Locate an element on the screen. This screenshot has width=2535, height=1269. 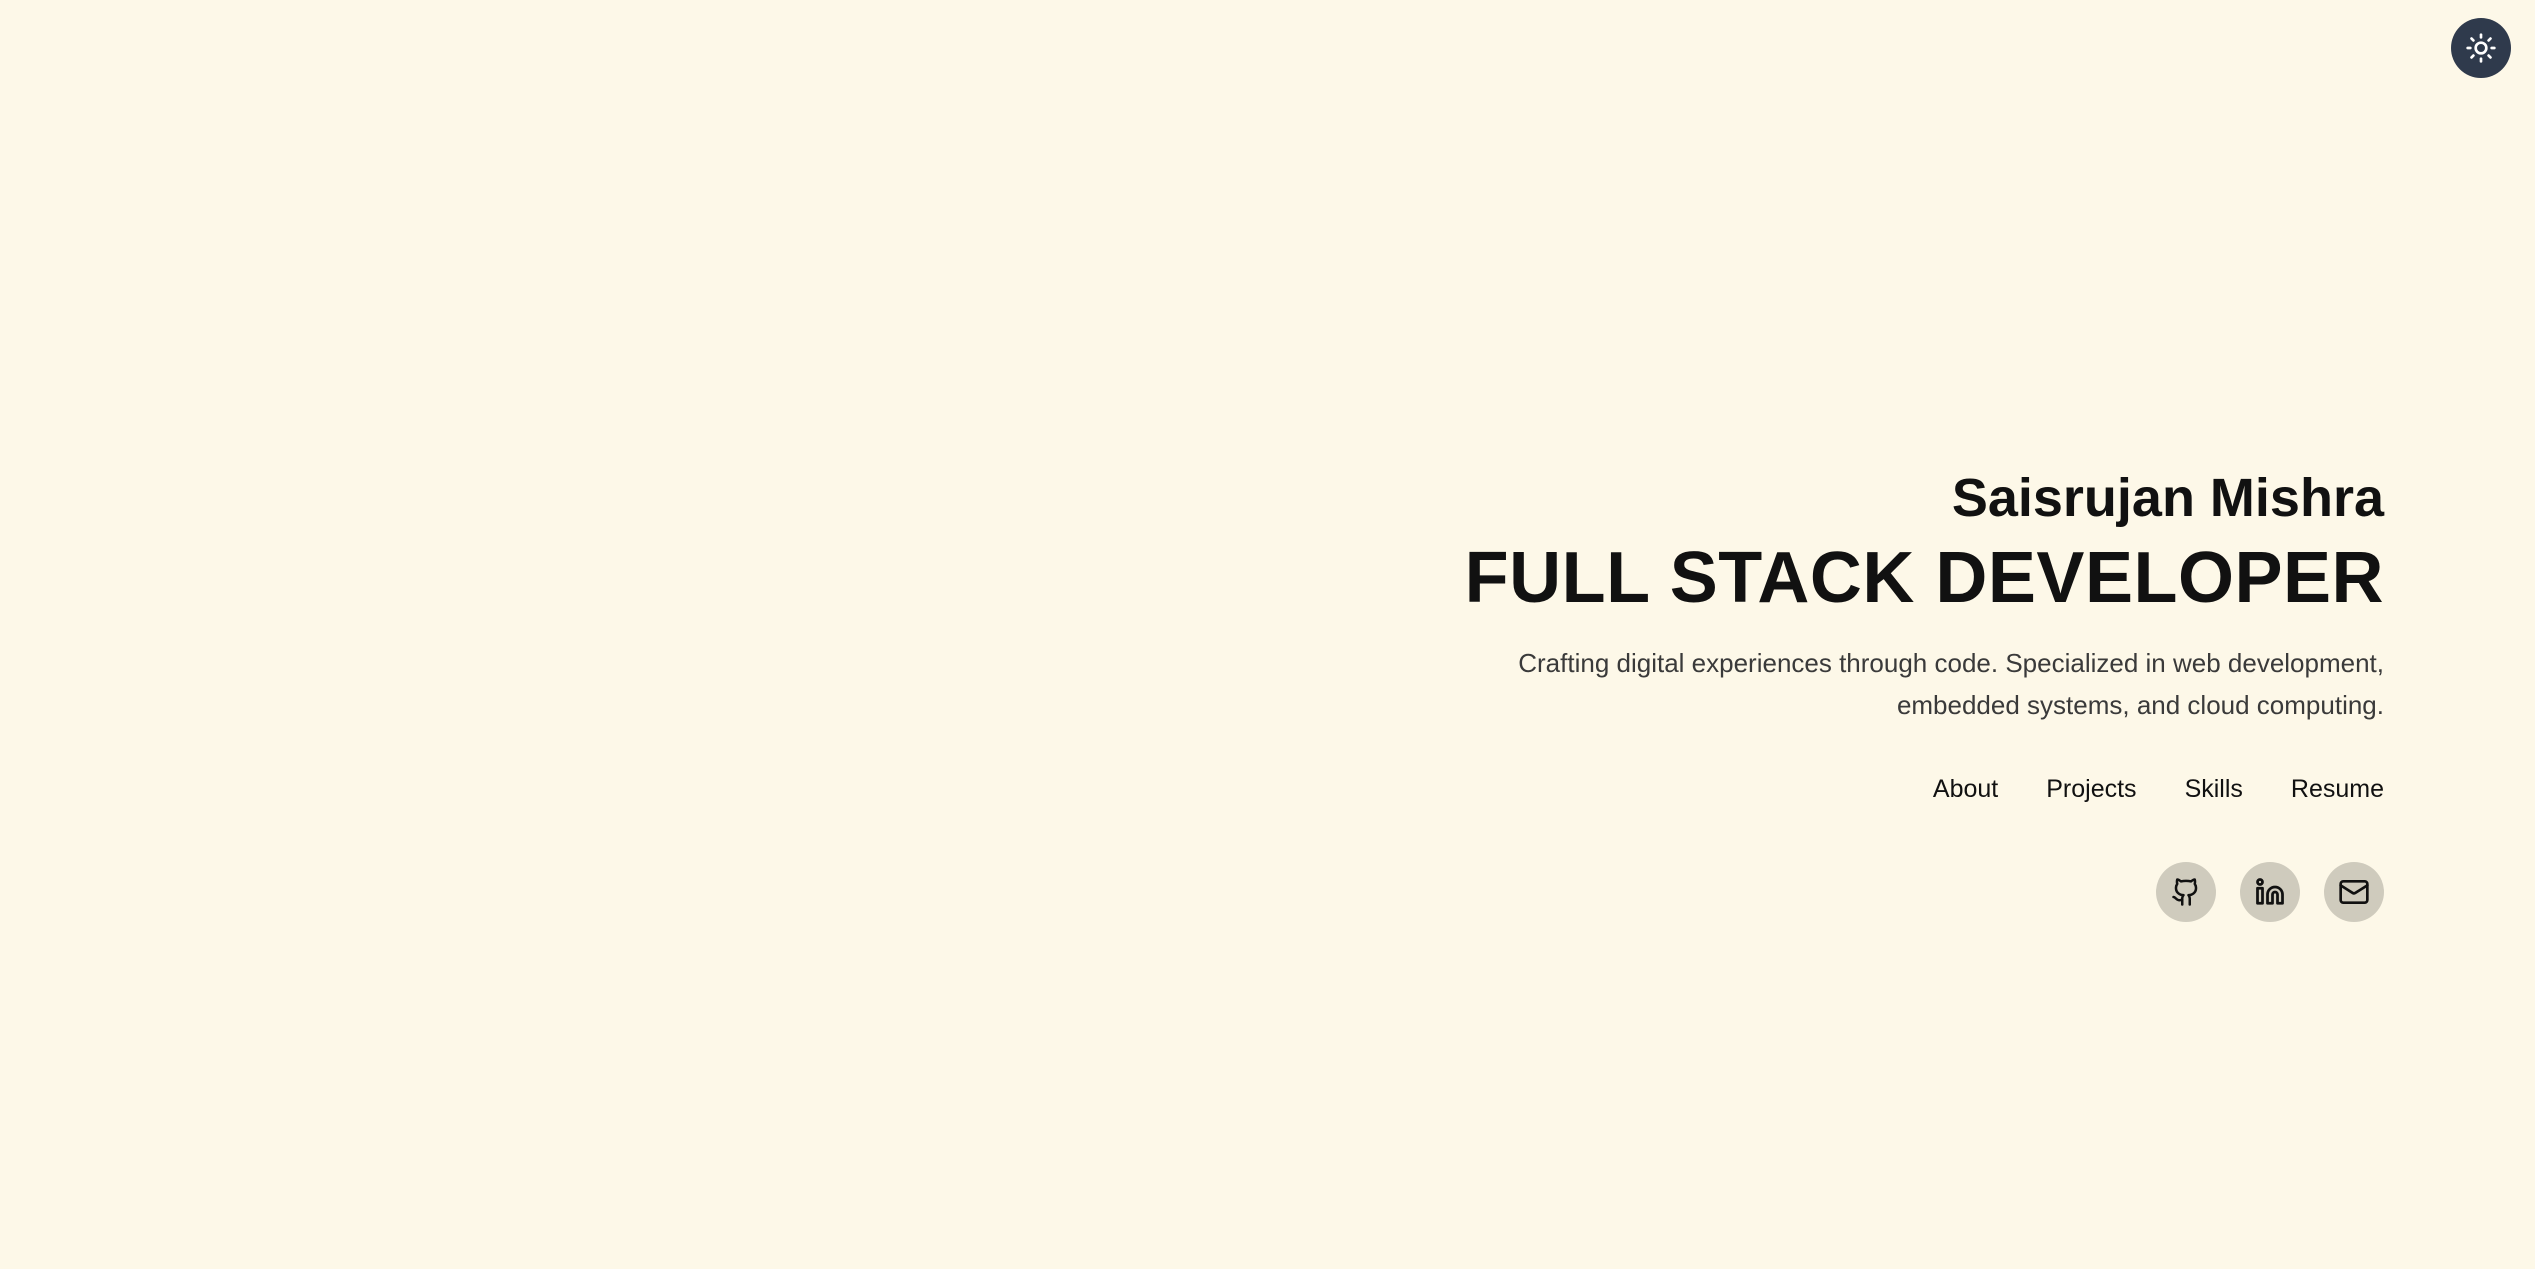
social-links is located at coordinates (1784, 892).